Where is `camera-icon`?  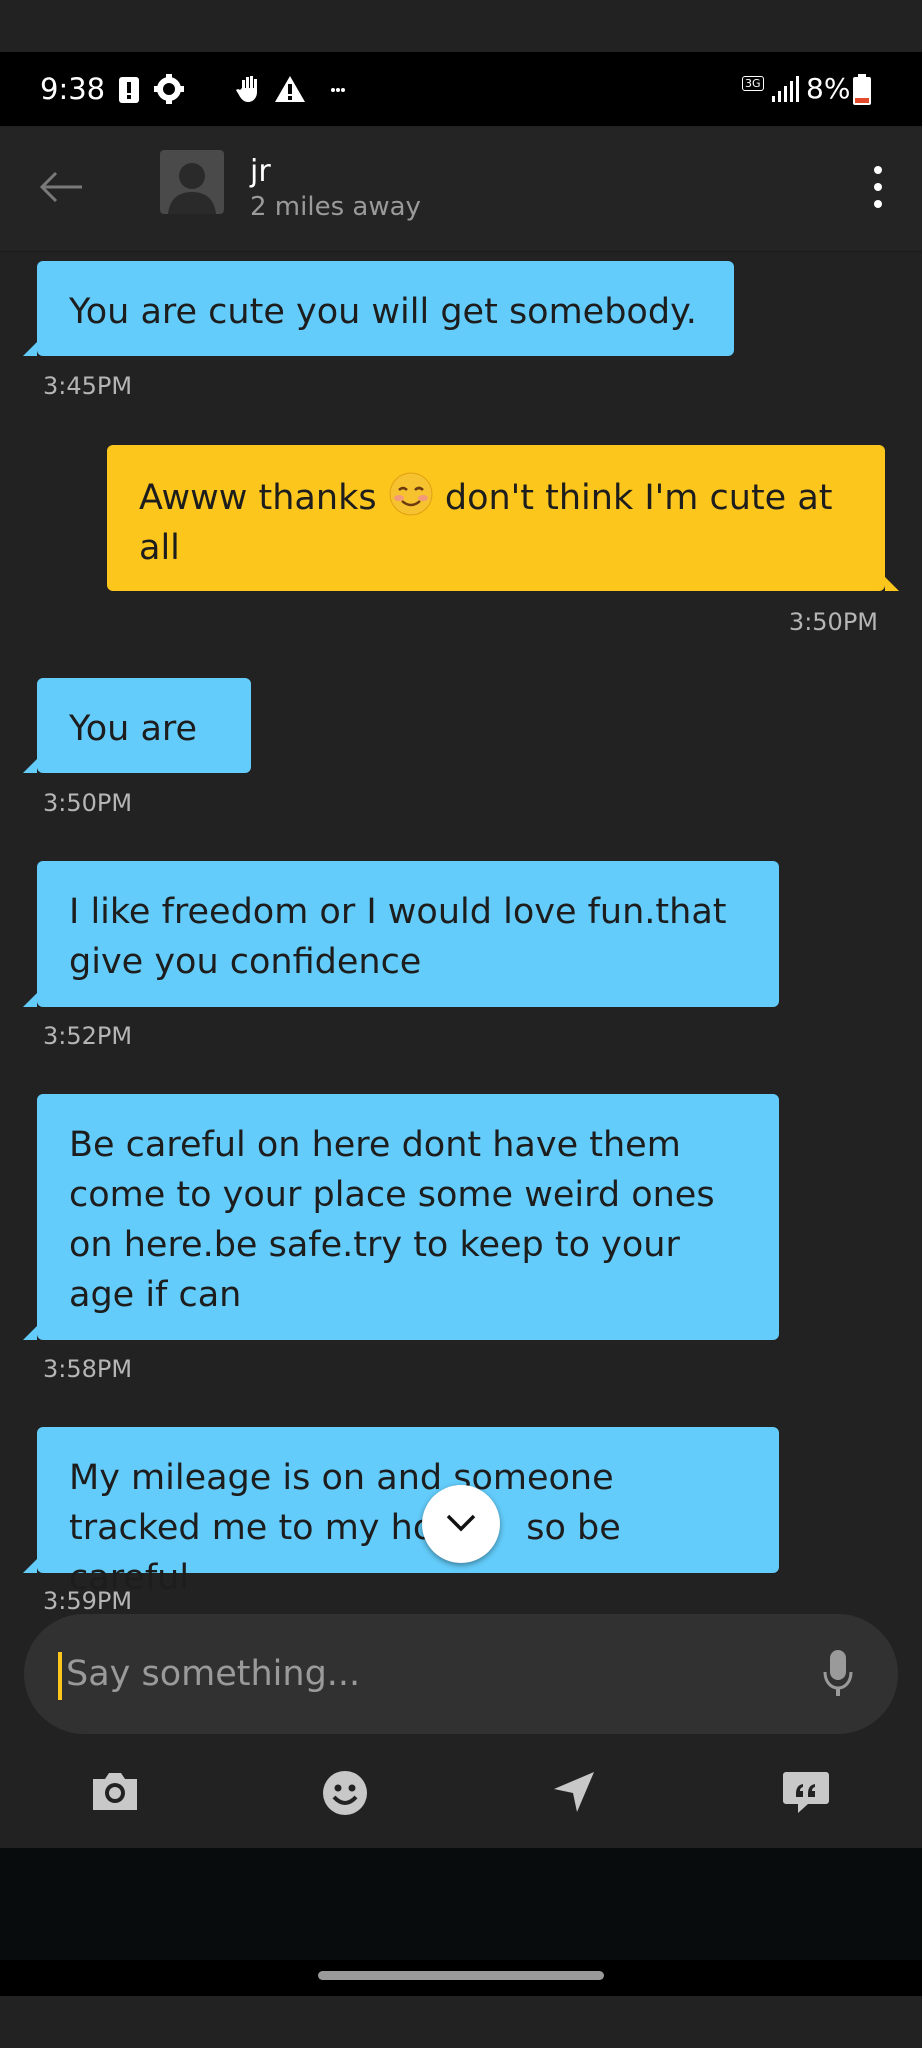 camera-icon is located at coordinates (115, 1791).